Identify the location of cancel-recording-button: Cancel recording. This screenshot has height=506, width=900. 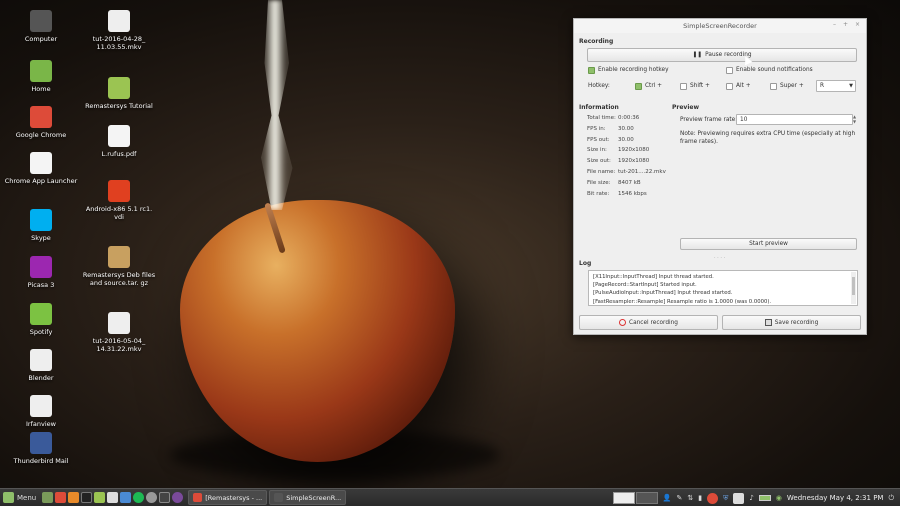
(648, 322).